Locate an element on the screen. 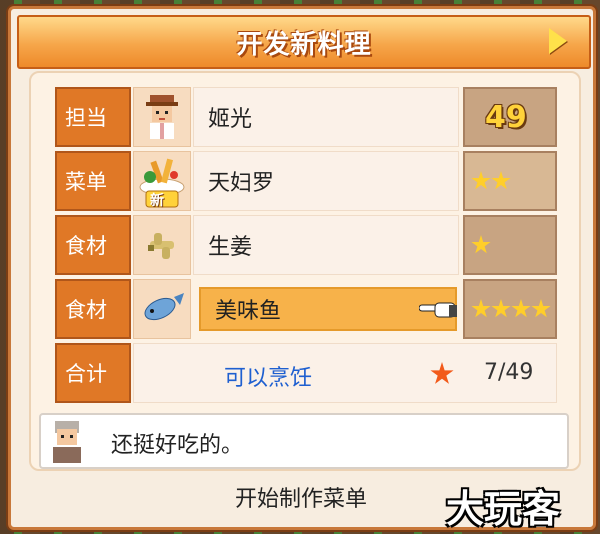 Image resolution: width=600 pixels, height=534 pixels. watermark-logo: 大玩客 is located at coordinates (503, 508).